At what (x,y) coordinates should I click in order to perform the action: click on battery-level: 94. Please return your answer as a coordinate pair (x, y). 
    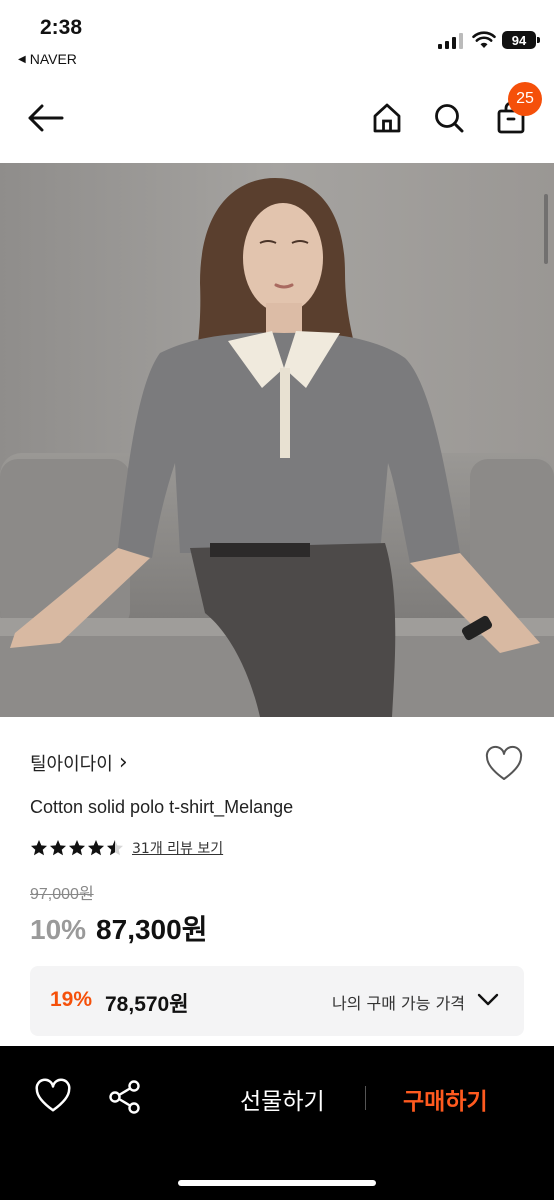
    Looking at the image, I should click on (519, 40).